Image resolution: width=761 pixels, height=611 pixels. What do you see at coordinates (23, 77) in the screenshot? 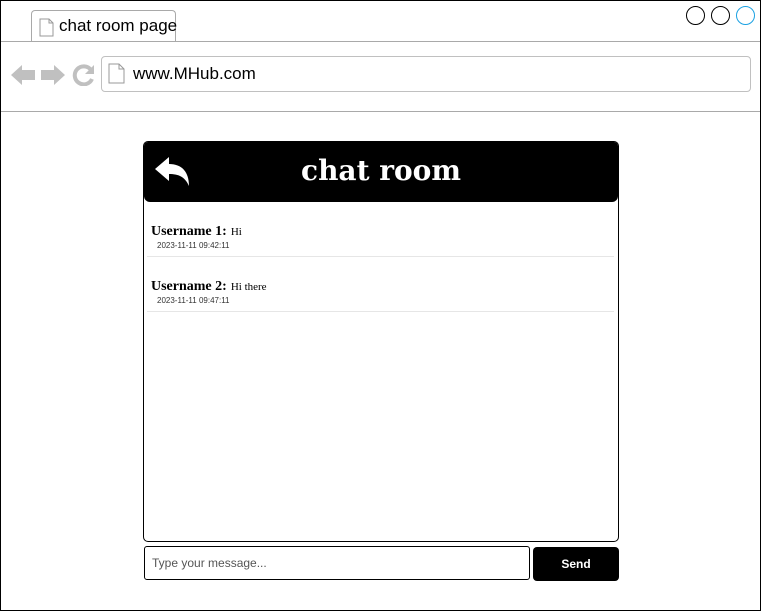
I see `back-arrow-icon` at bounding box center [23, 77].